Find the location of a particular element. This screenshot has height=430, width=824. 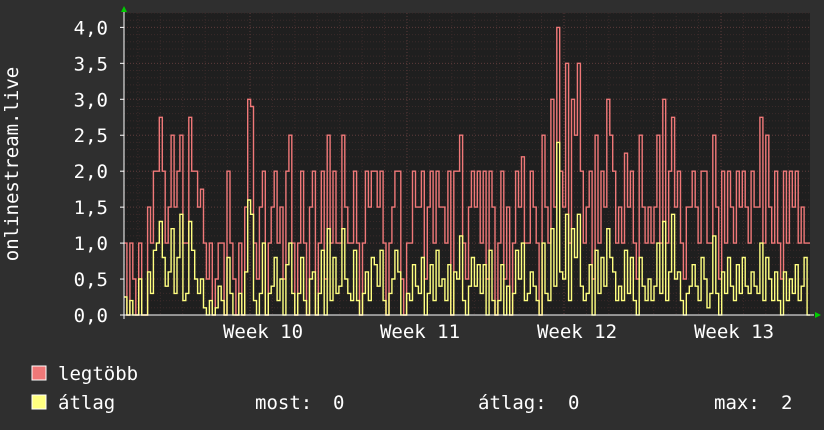

x-tick-label: Week 11 is located at coordinates (420, 332).